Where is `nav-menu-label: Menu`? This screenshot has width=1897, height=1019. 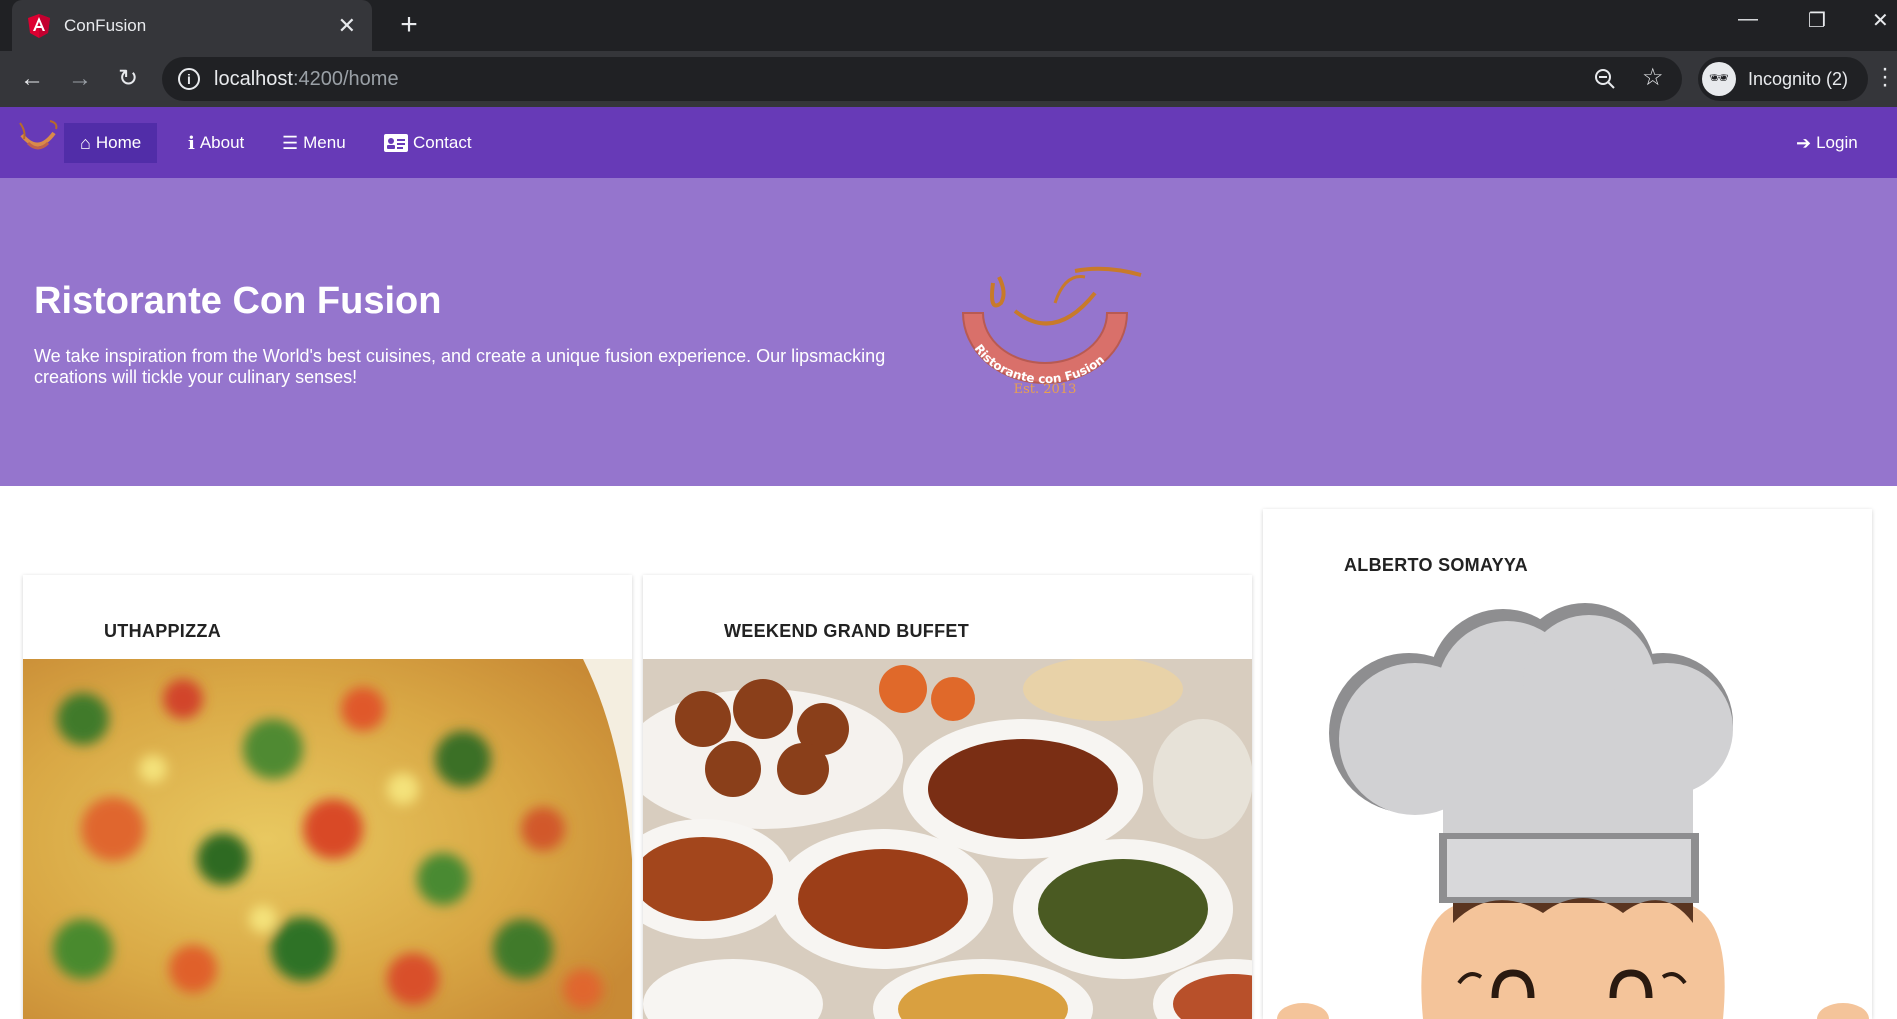
nav-menu-label: Menu is located at coordinates (324, 142).